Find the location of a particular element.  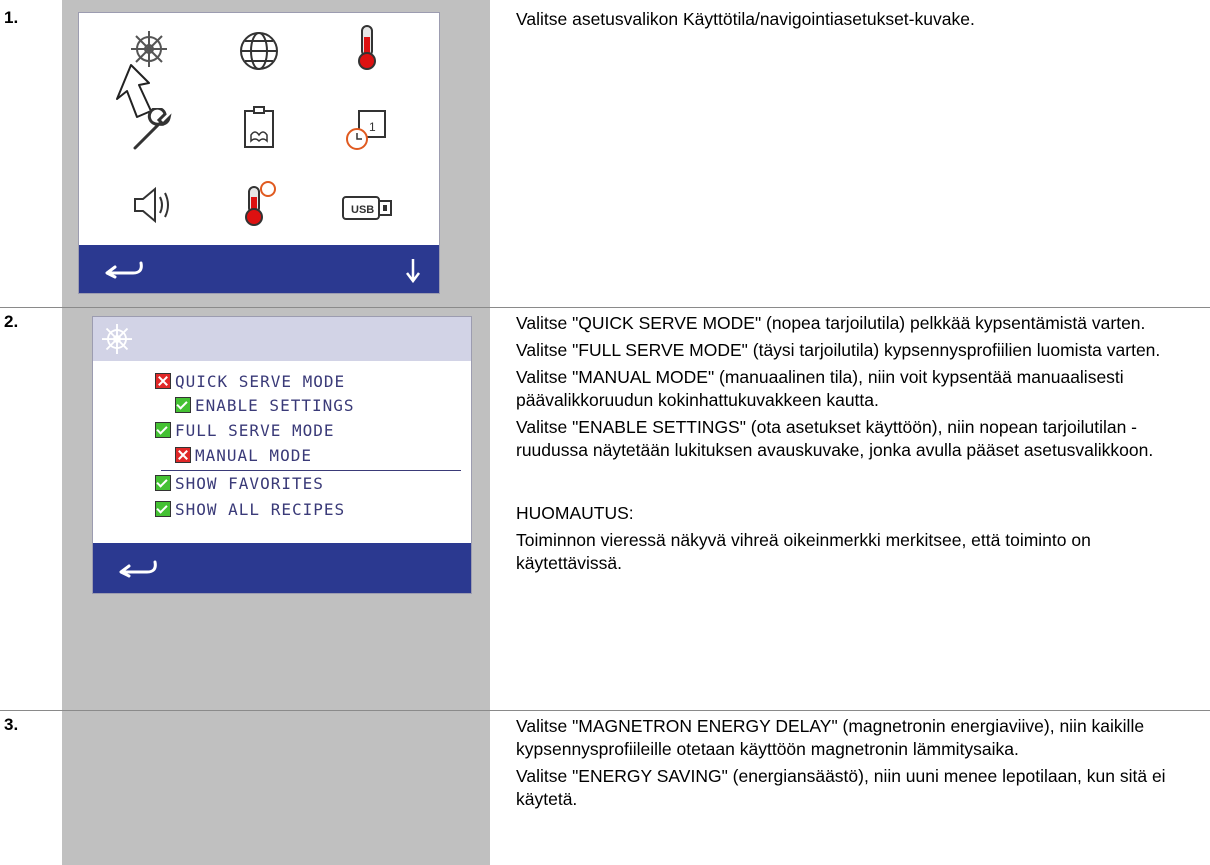

settings-menu-screen: 1 USB is located at coordinates (259, 153).